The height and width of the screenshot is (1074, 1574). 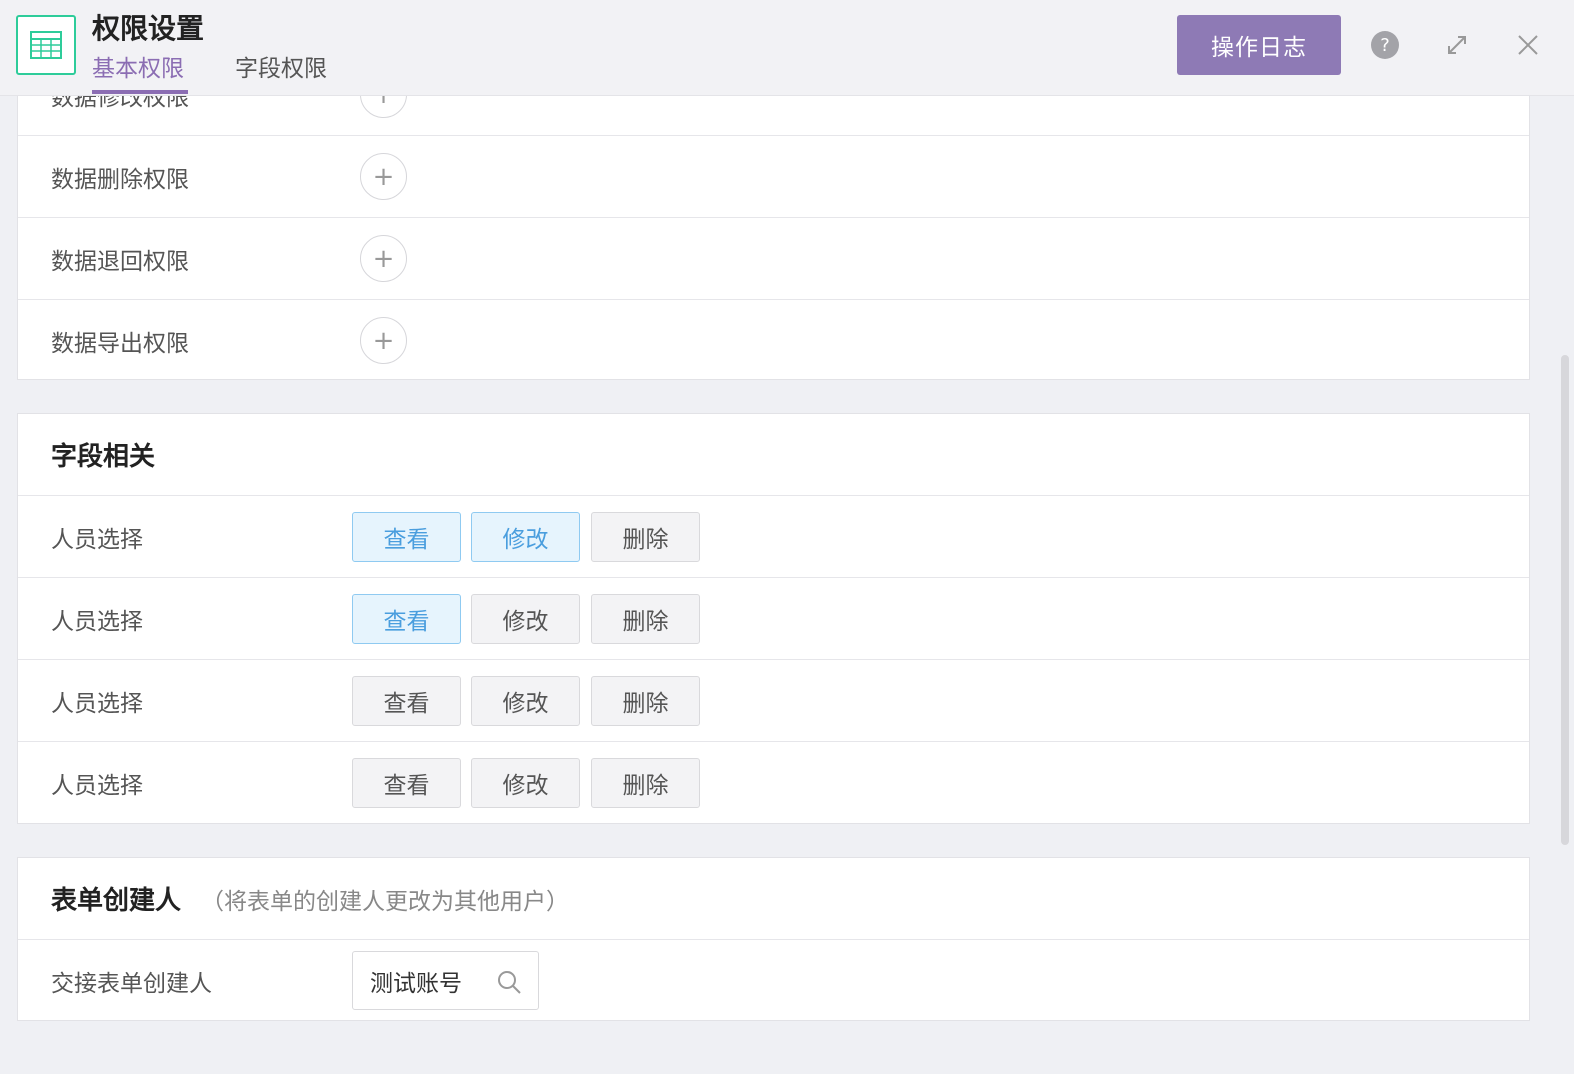 What do you see at coordinates (120, 261) in the screenshot?
I see `permission-label: 数据退回权限` at bounding box center [120, 261].